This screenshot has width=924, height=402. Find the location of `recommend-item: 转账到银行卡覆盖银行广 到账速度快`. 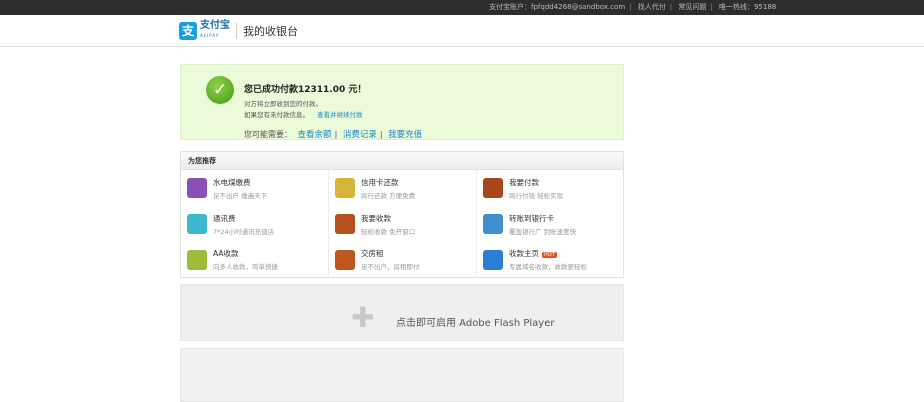

recommend-item: 转账到银行卡覆盖银行广 到账速度快 is located at coordinates (550, 224).